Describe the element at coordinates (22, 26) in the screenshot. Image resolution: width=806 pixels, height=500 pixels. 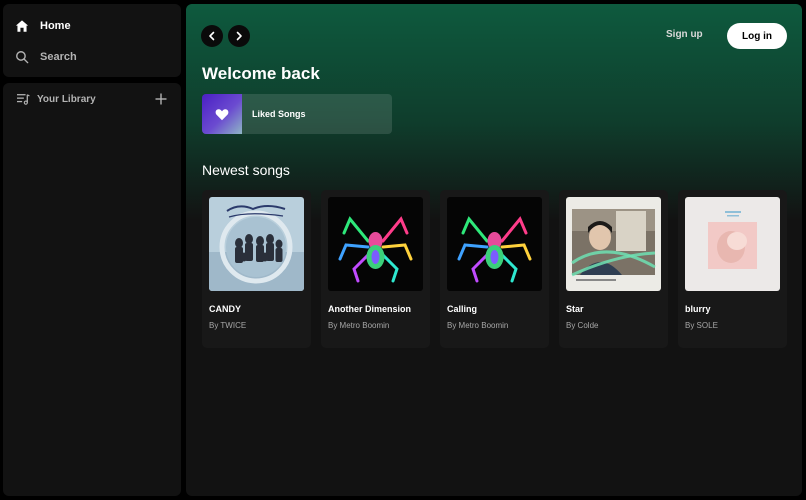
I see `home-icon` at that location.